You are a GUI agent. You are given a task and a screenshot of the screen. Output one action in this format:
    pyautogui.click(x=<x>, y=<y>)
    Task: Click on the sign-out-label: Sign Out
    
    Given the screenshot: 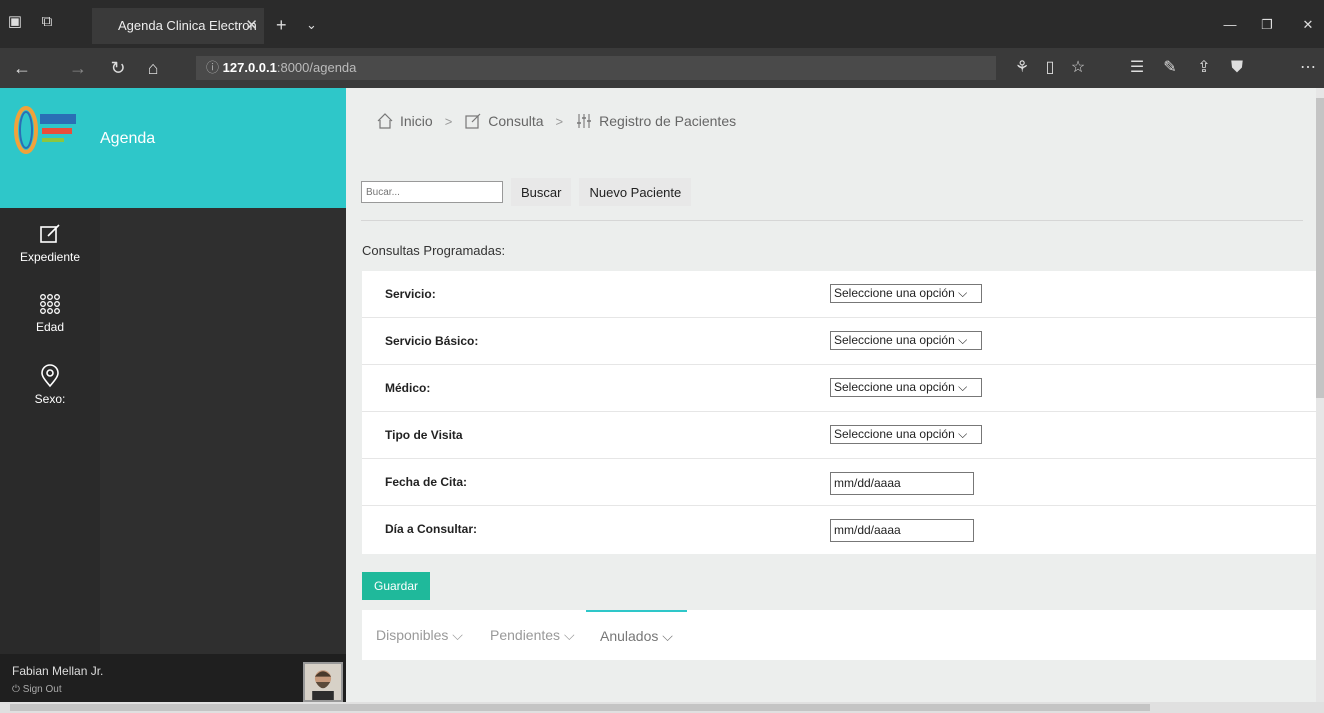 What is the action you would take?
    pyautogui.click(x=42, y=689)
    